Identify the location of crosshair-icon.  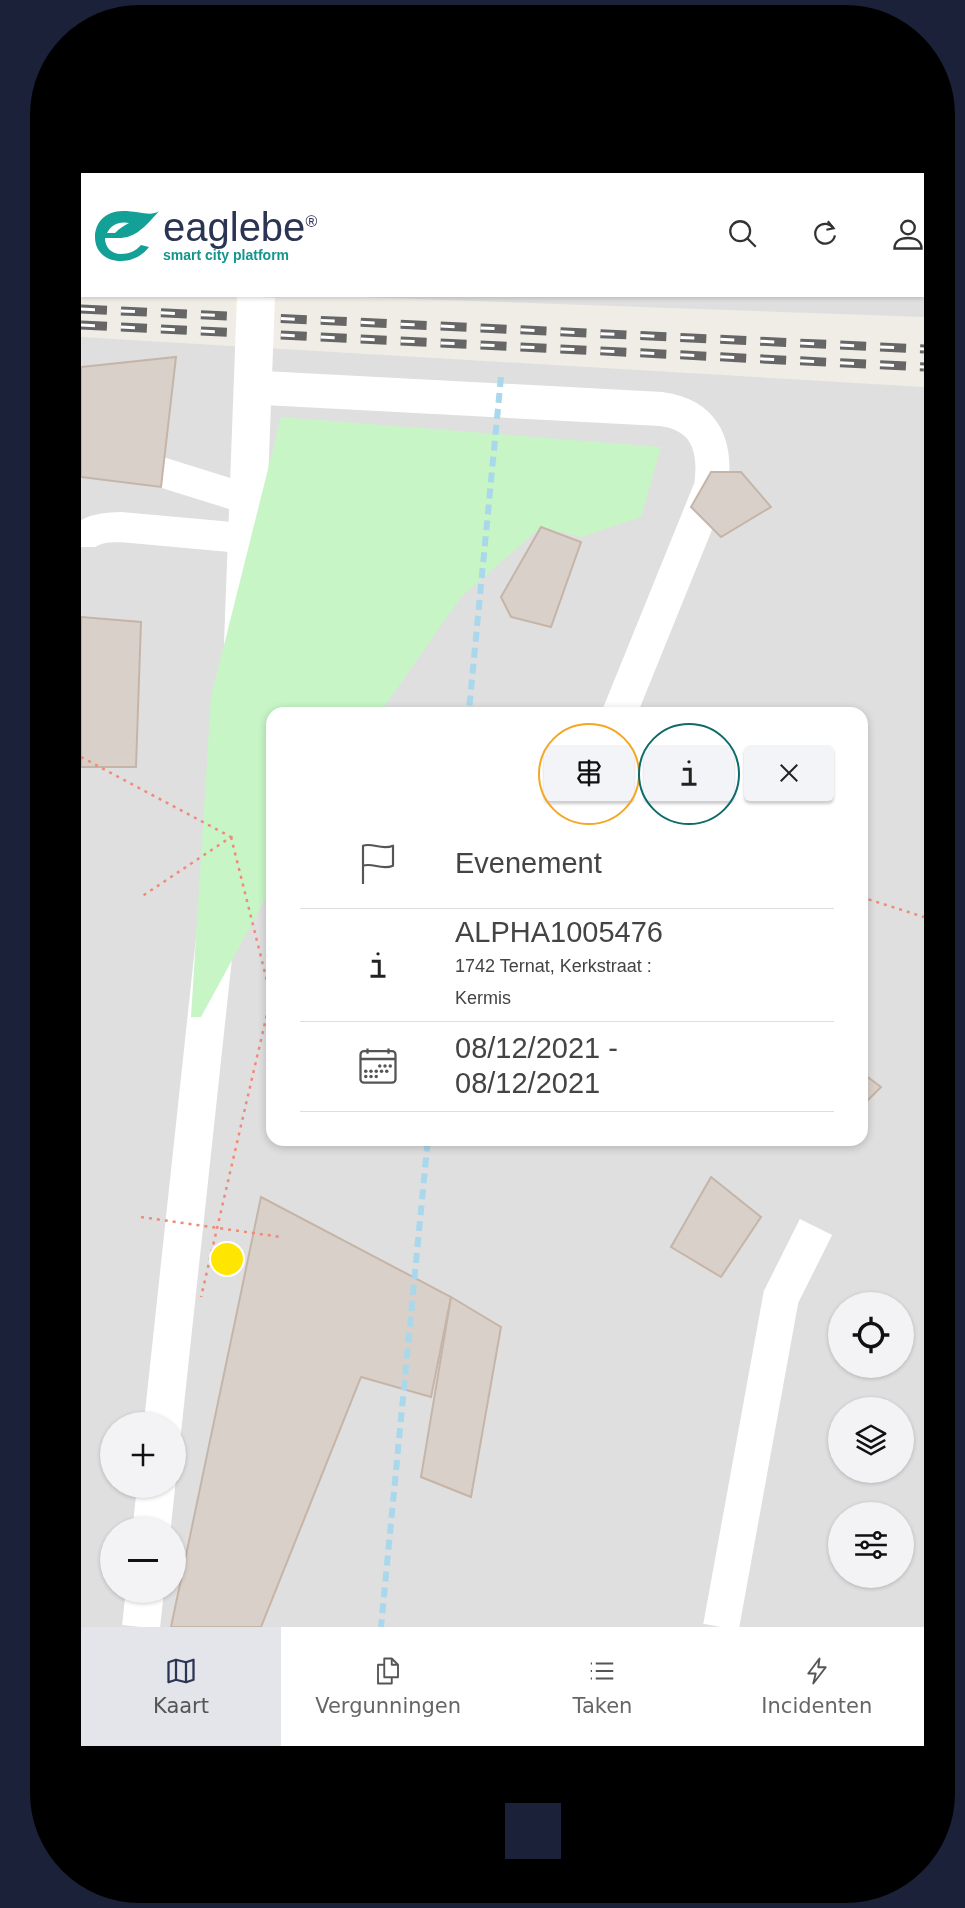
(871, 1335).